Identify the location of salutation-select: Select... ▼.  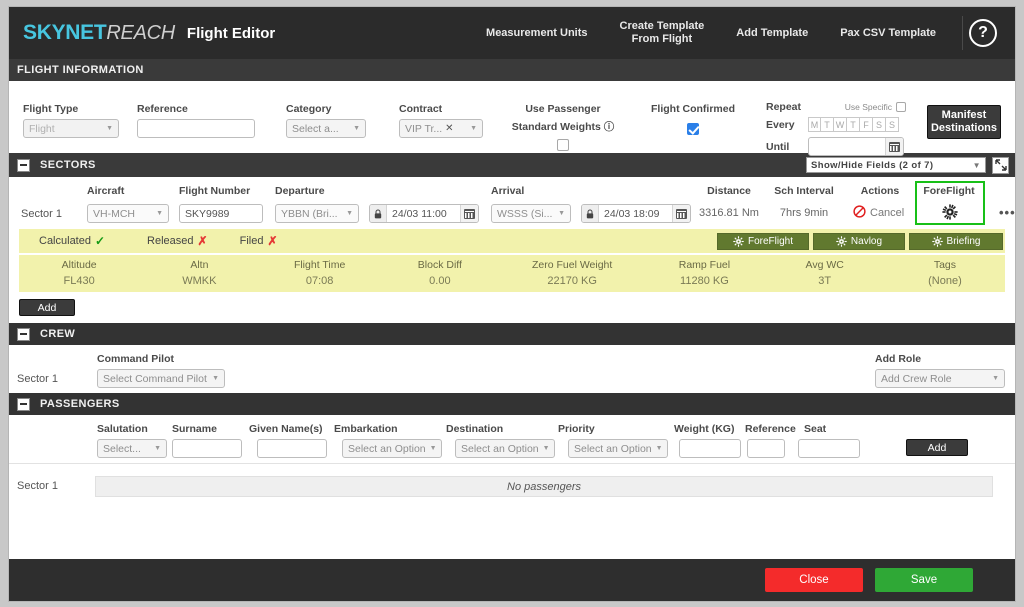
(132, 448).